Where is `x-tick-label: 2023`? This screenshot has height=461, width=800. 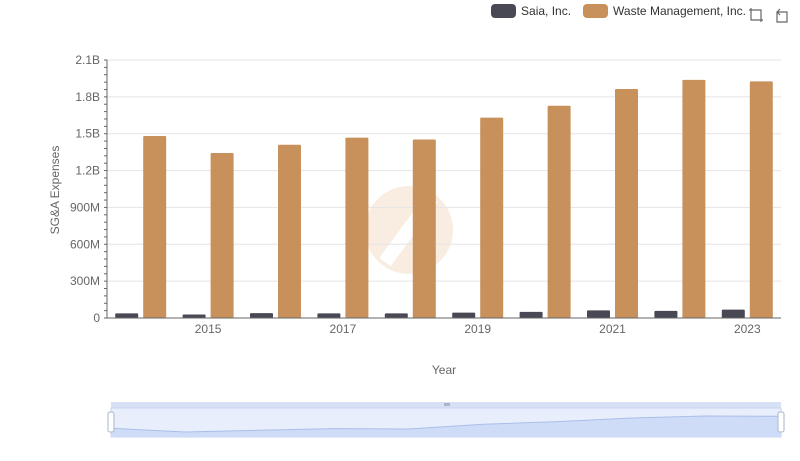
x-tick-label: 2023 is located at coordinates (747, 329).